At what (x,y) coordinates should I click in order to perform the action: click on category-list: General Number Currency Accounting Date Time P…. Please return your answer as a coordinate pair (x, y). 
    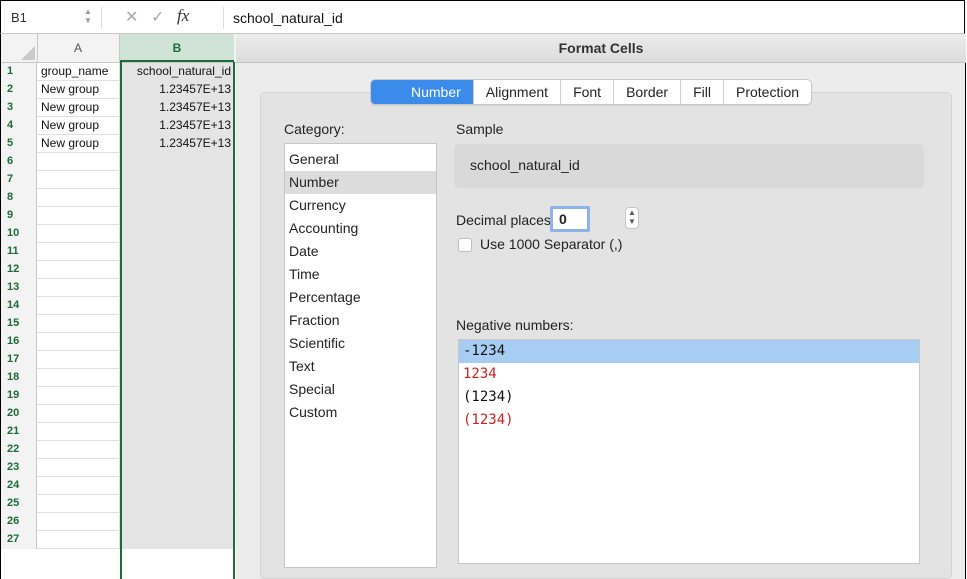
    Looking at the image, I should click on (360, 355).